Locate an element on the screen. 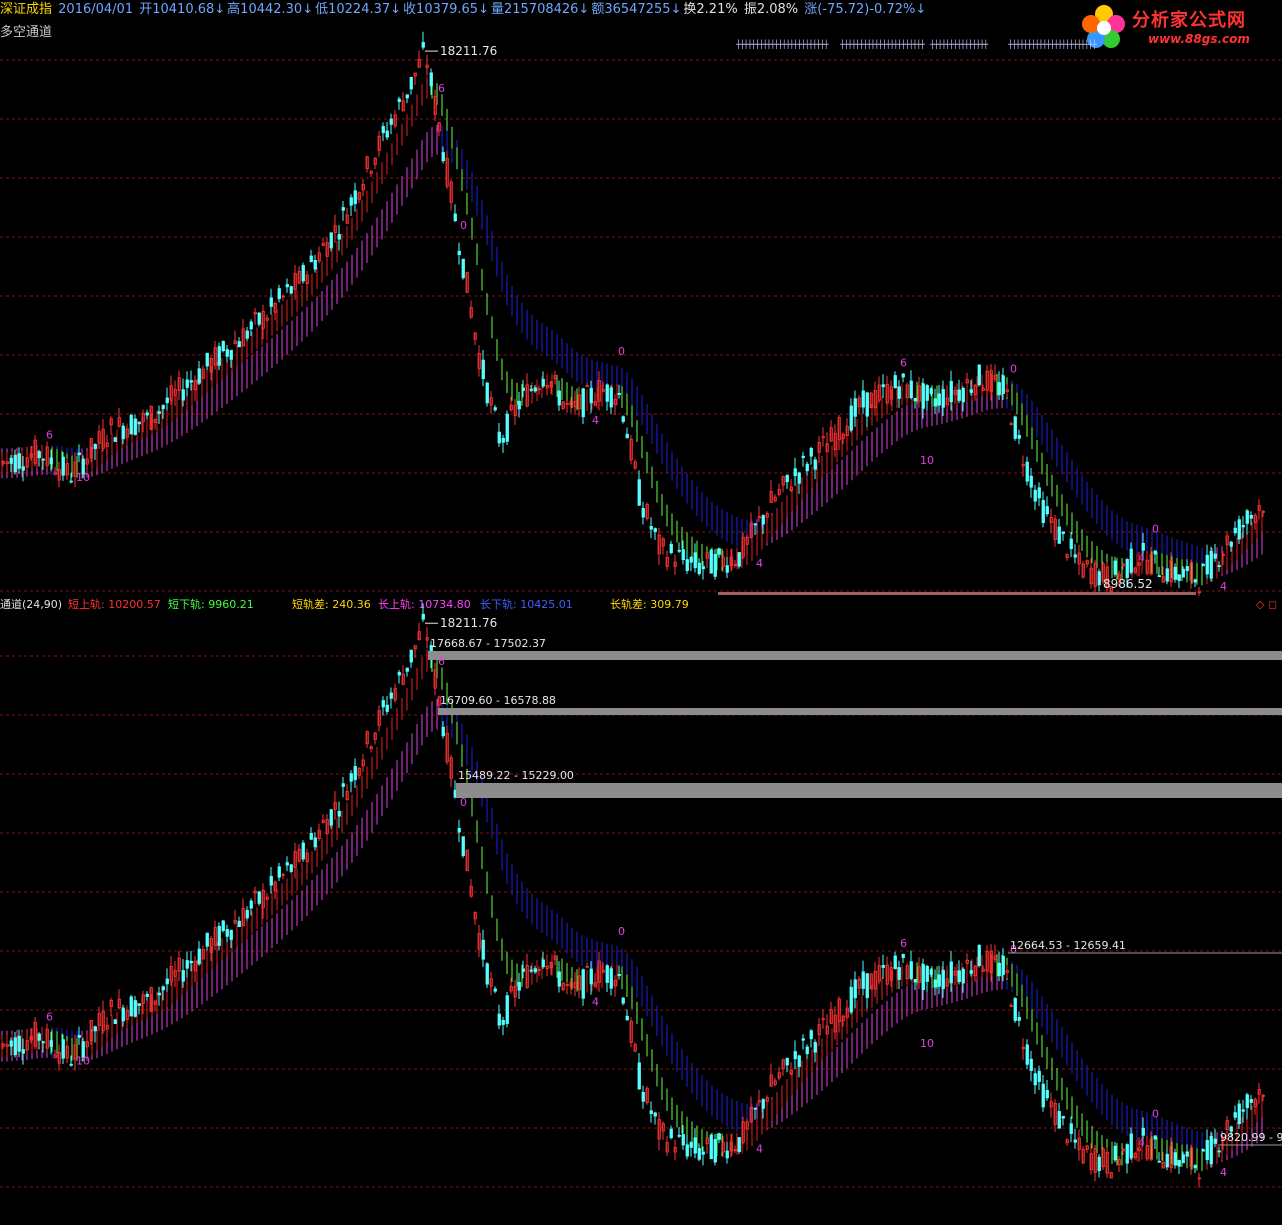 The width and height of the screenshot is (1282, 1225). trough-label: 8986.52 is located at coordinates (1128, 584).